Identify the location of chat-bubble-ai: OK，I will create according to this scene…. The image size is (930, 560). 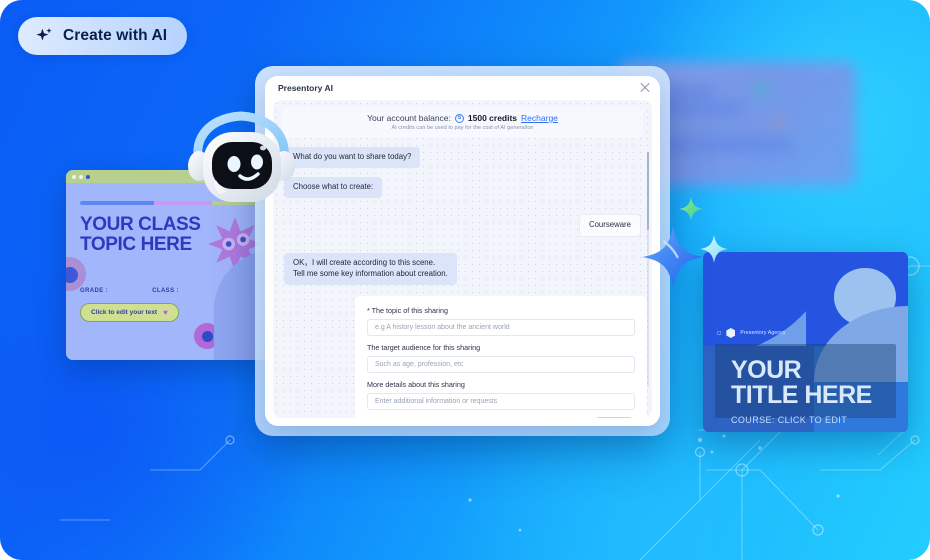
(370, 268).